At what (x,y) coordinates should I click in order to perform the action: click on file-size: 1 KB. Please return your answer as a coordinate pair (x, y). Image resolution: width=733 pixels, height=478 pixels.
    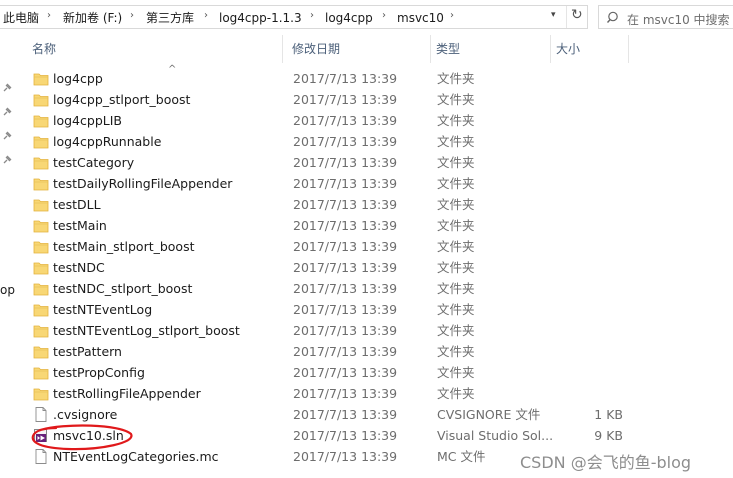
    Looking at the image, I should click on (608, 414).